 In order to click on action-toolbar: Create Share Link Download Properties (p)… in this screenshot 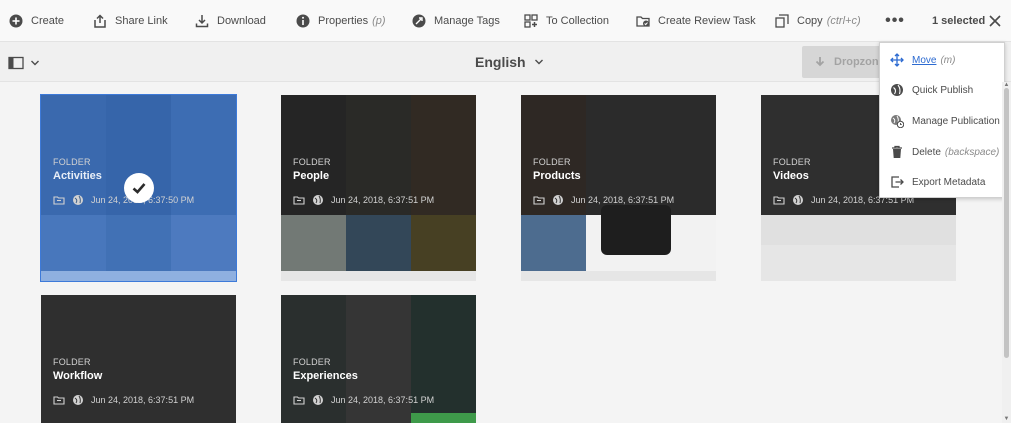, I will do `click(505, 21)`.